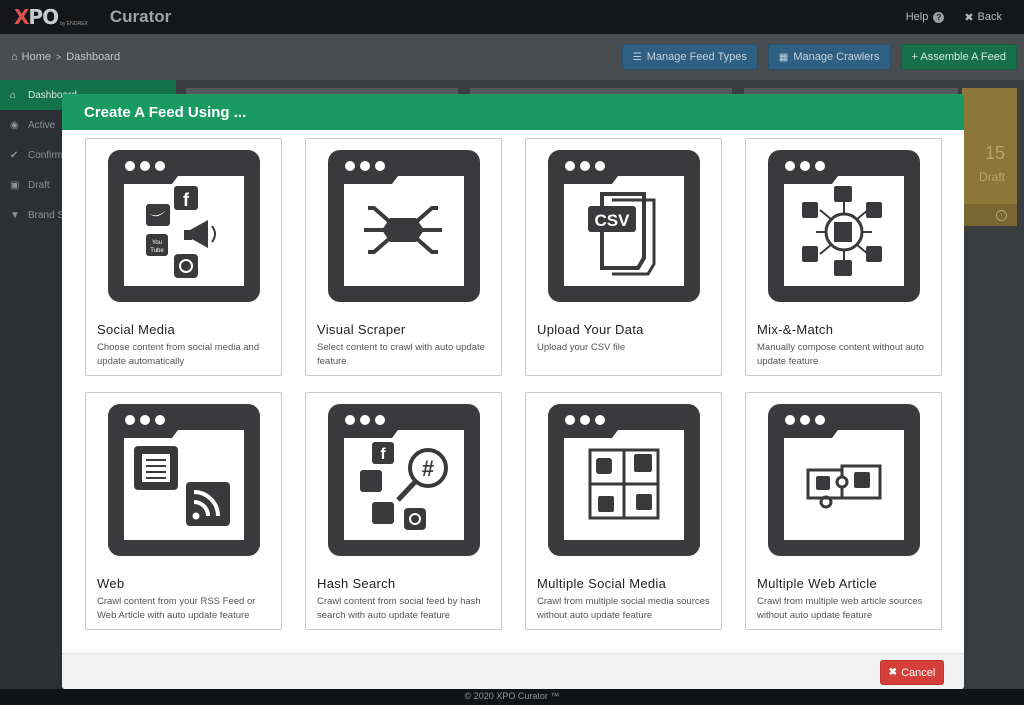  What do you see at coordinates (590, 329) in the screenshot?
I see `card-title: Upload Your Data` at bounding box center [590, 329].